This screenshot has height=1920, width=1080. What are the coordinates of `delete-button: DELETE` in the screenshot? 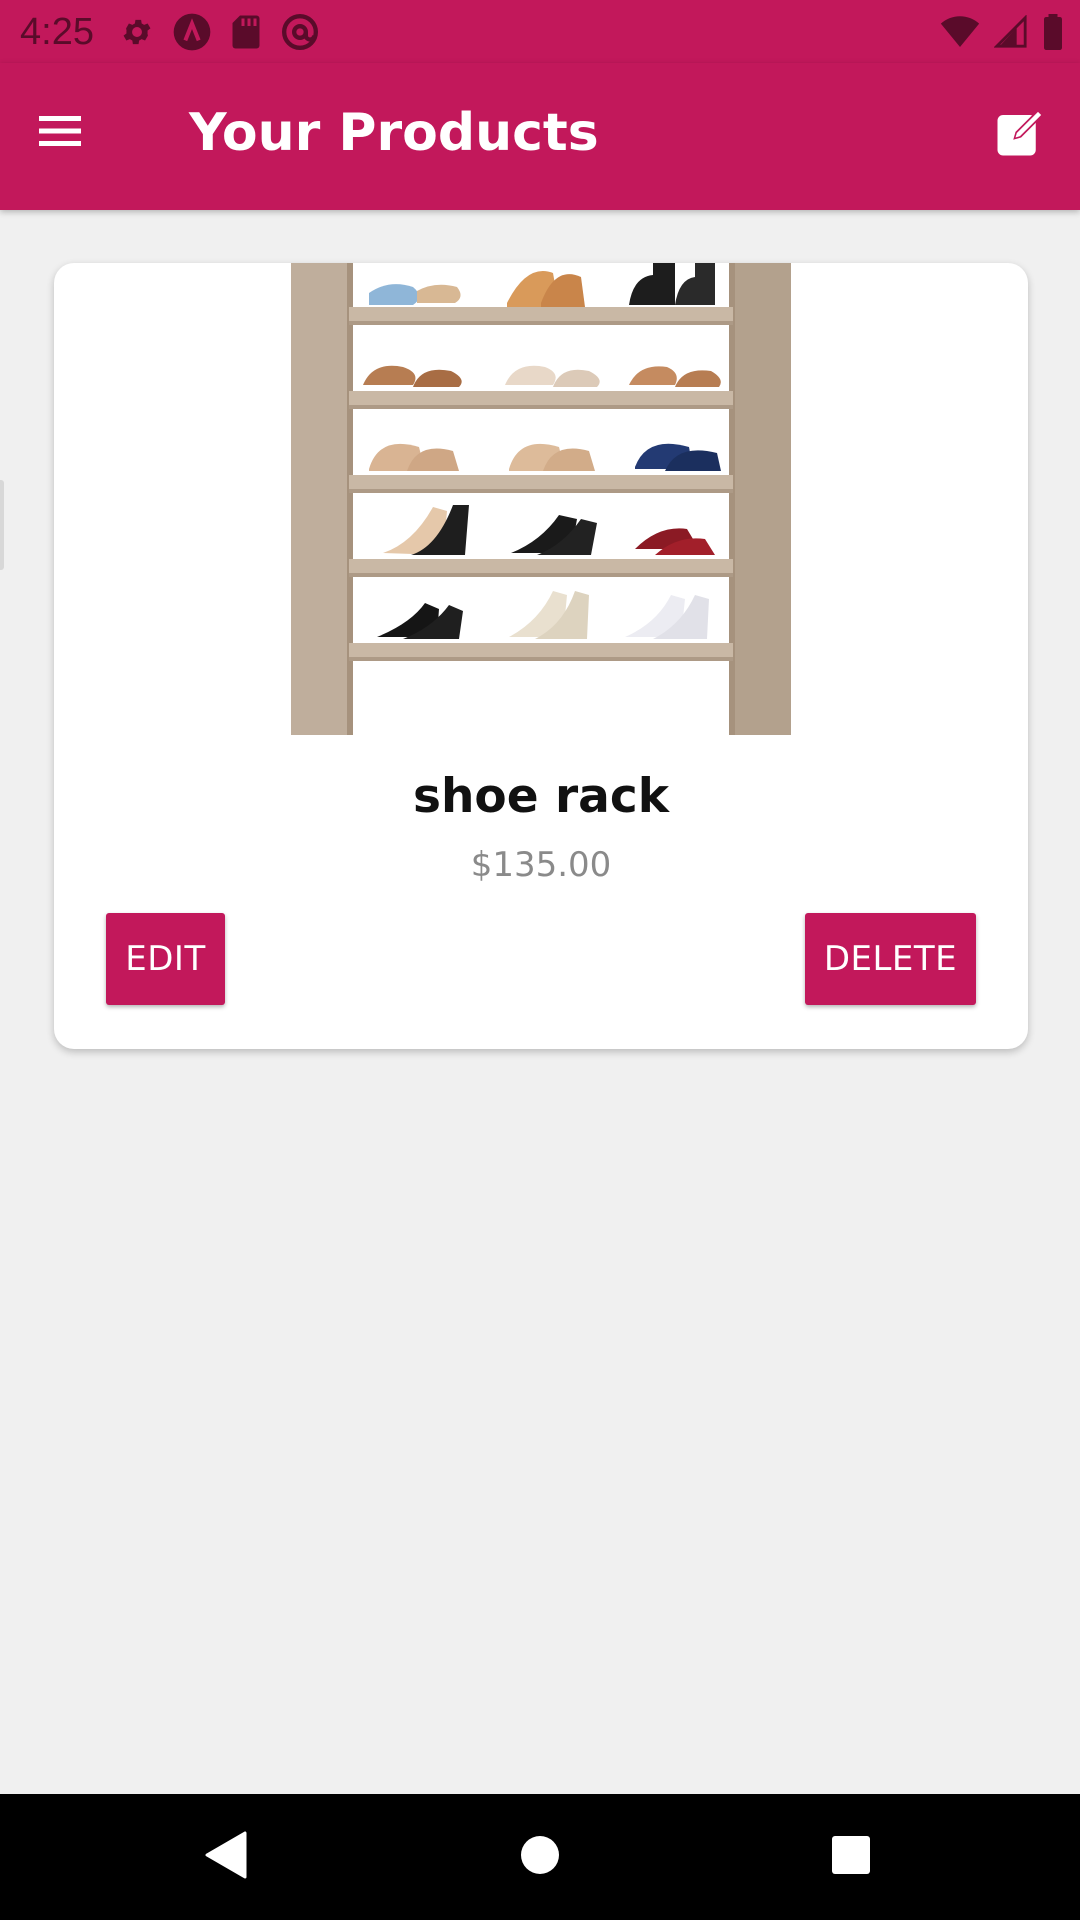 It's located at (890, 959).